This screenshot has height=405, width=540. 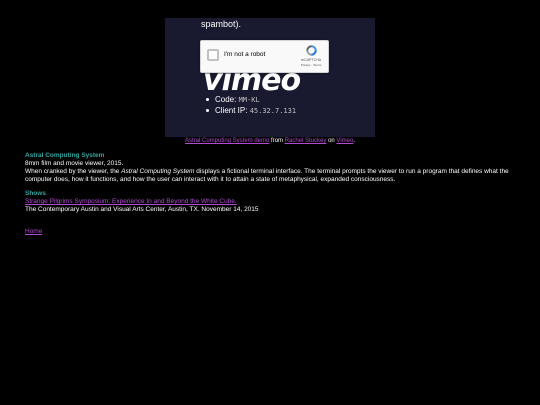 What do you see at coordinates (245, 54) in the screenshot?
I see `recaptcha-label: I'm not a robot` at bounding box center [245, 54].